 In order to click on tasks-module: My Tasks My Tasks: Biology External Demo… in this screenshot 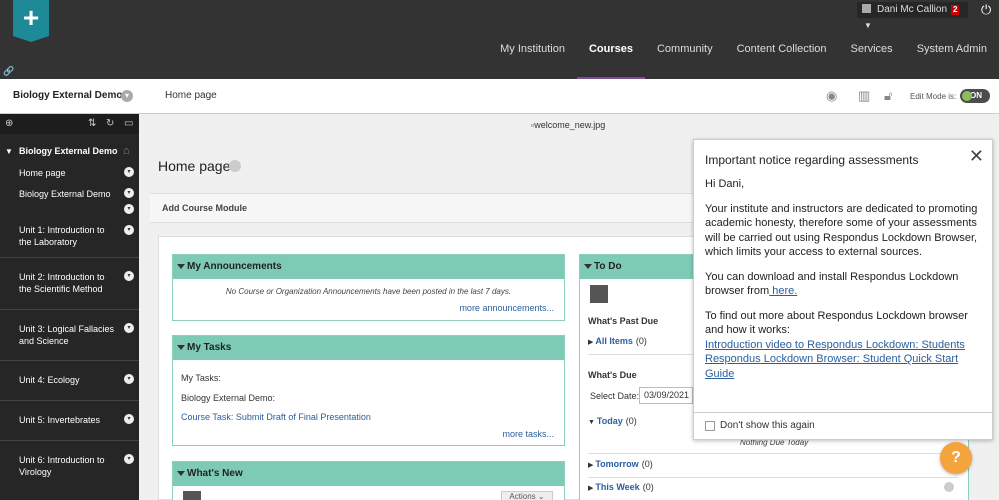, I will do `click(368, 390)`.